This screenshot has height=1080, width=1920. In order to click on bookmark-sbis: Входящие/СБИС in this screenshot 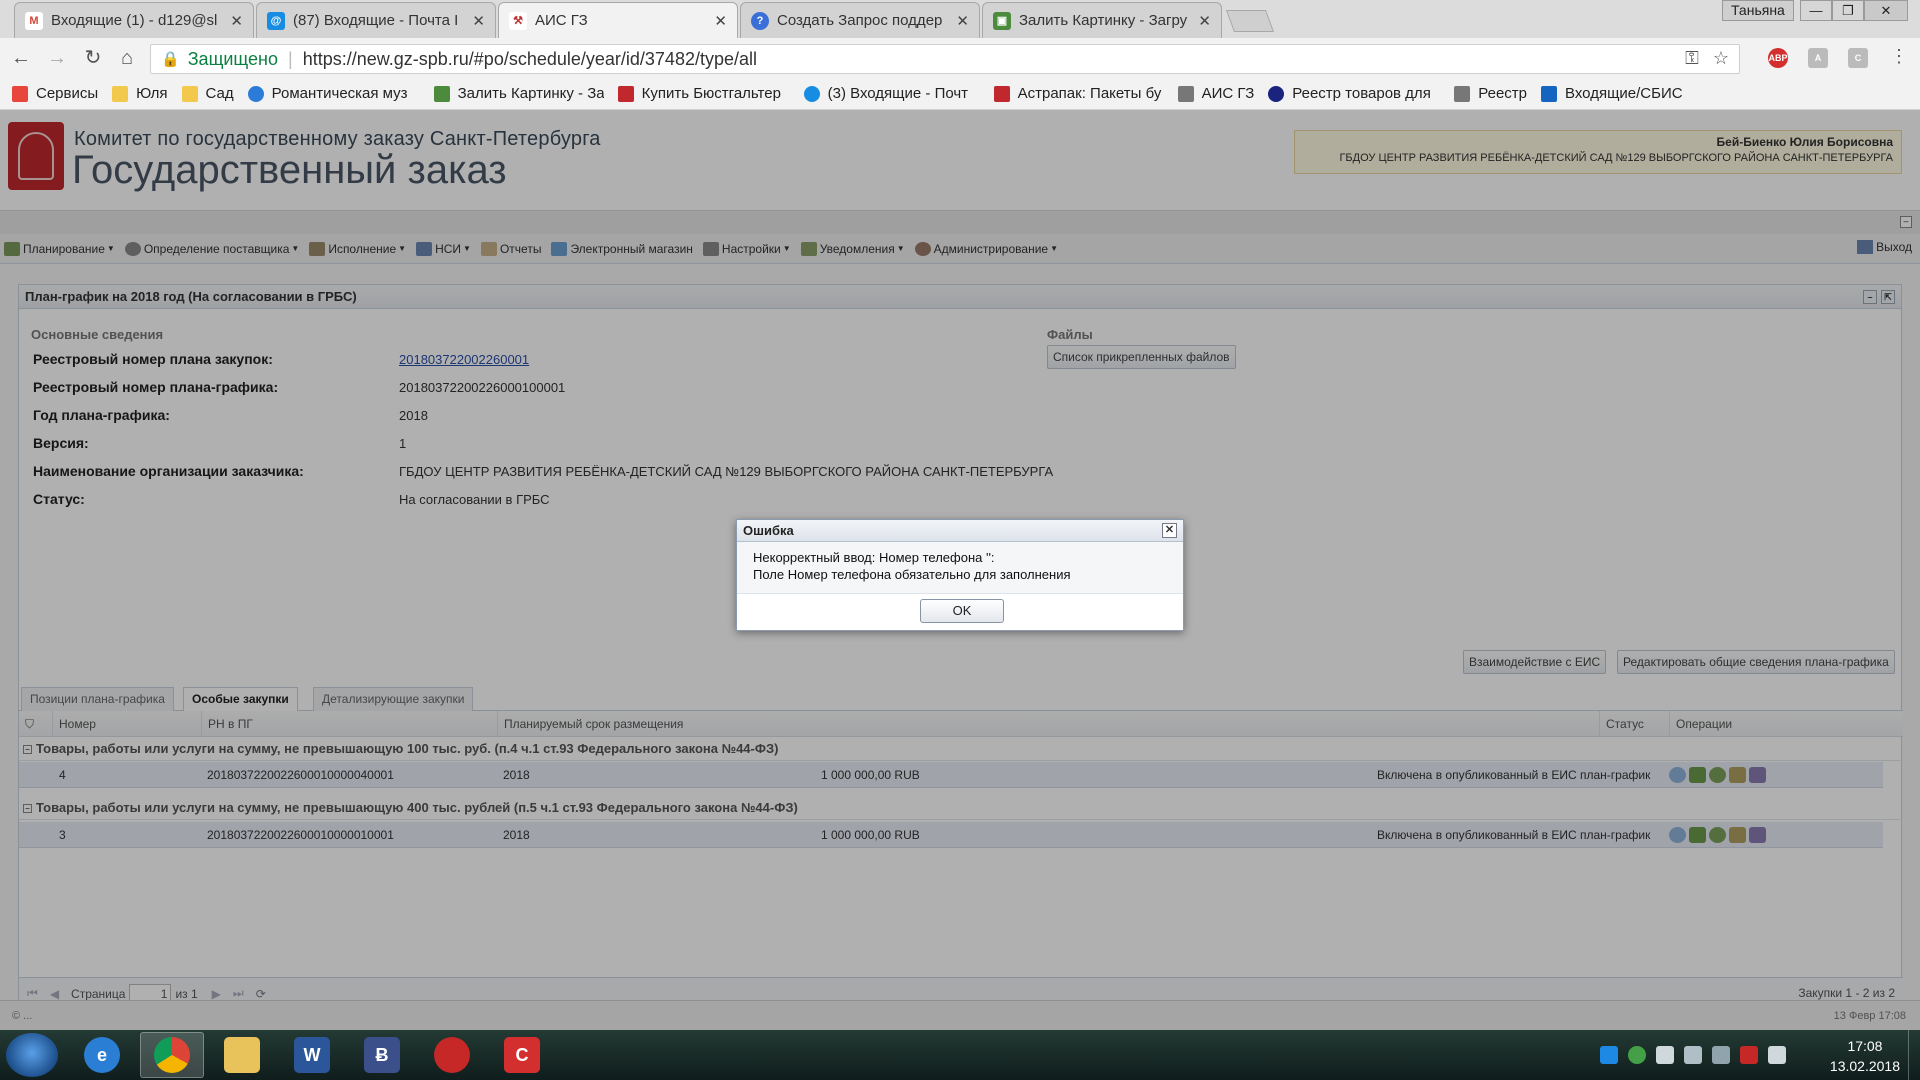, I will do `click(1612, 93)`.